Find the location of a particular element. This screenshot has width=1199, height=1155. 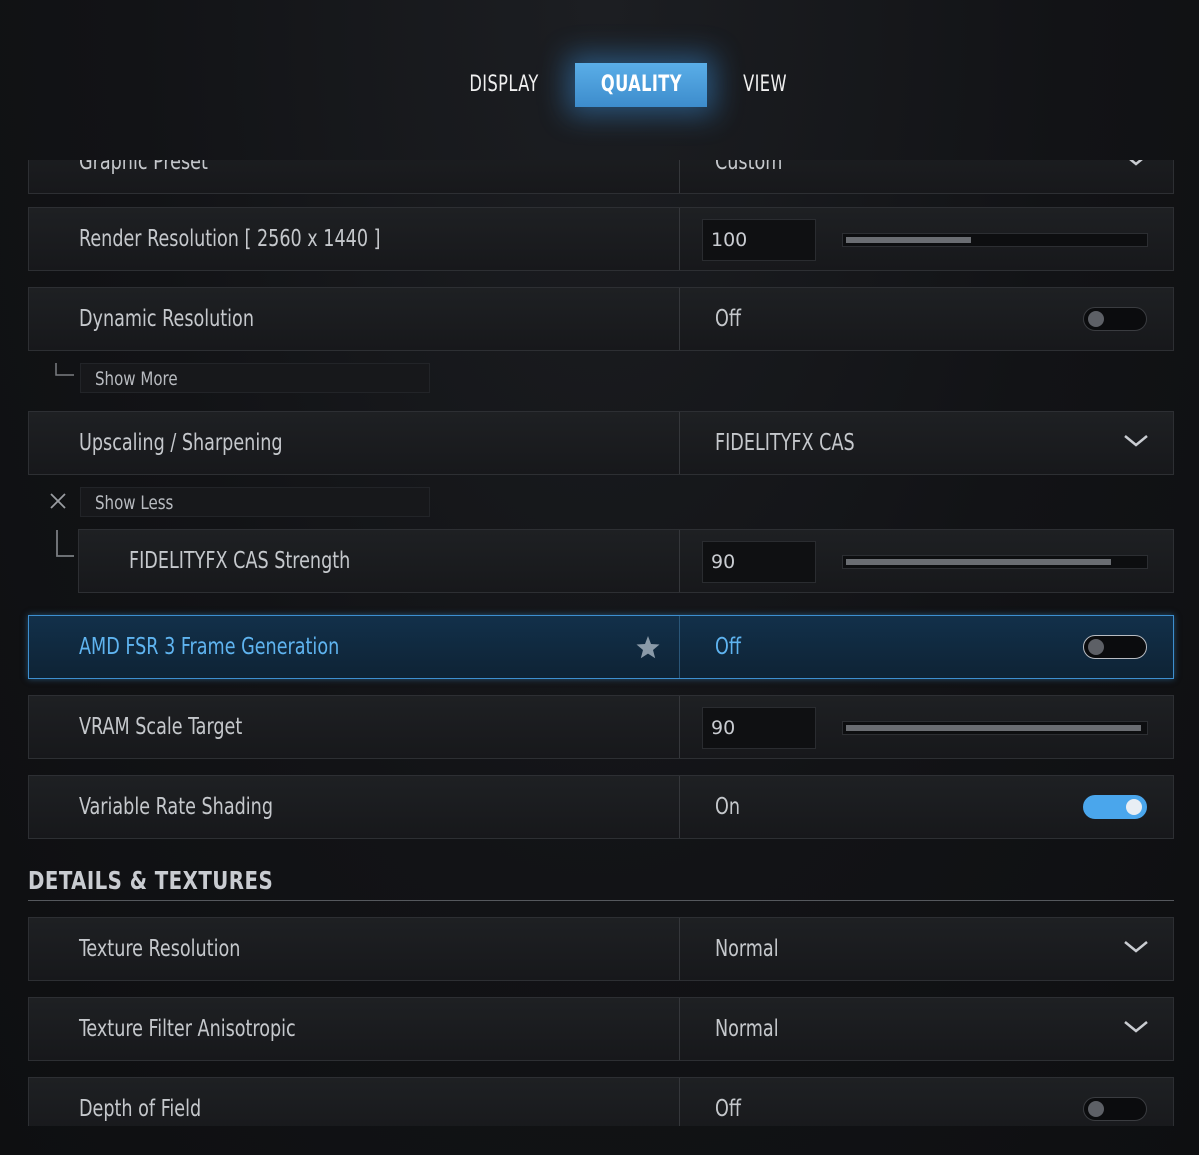

setting-row-fsr3-frame-generation: AMD FSR 3 Frame Generation Off is located at coordinates (601, 647).